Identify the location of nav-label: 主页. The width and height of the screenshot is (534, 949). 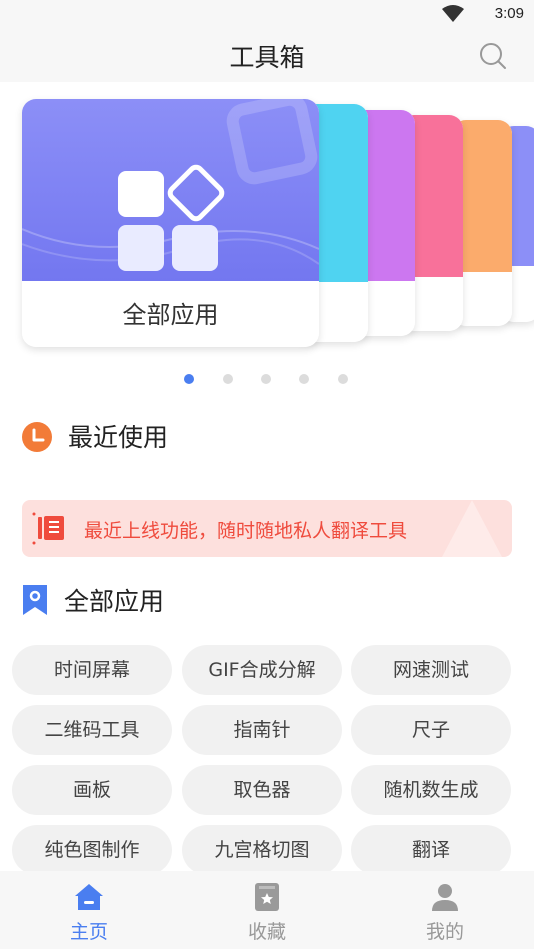
(88, 932).